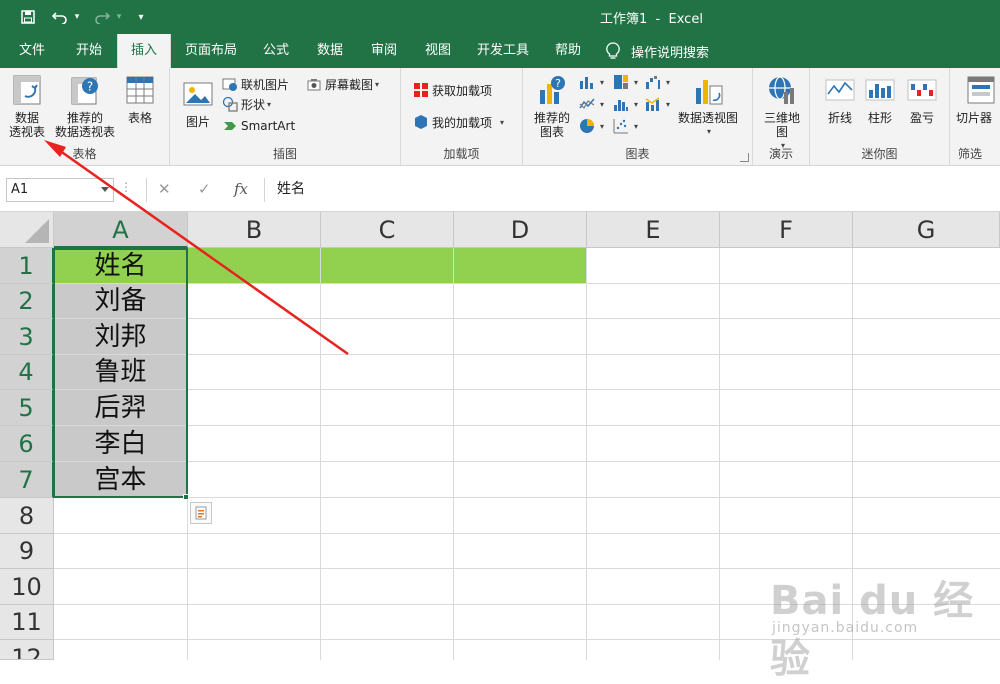 The width and height of the screenshot is (1000, 684). What do you see at coordinates (27, 650) in the screenshot?
I see `row-header-12: 12` at bounding box center [27, 650].